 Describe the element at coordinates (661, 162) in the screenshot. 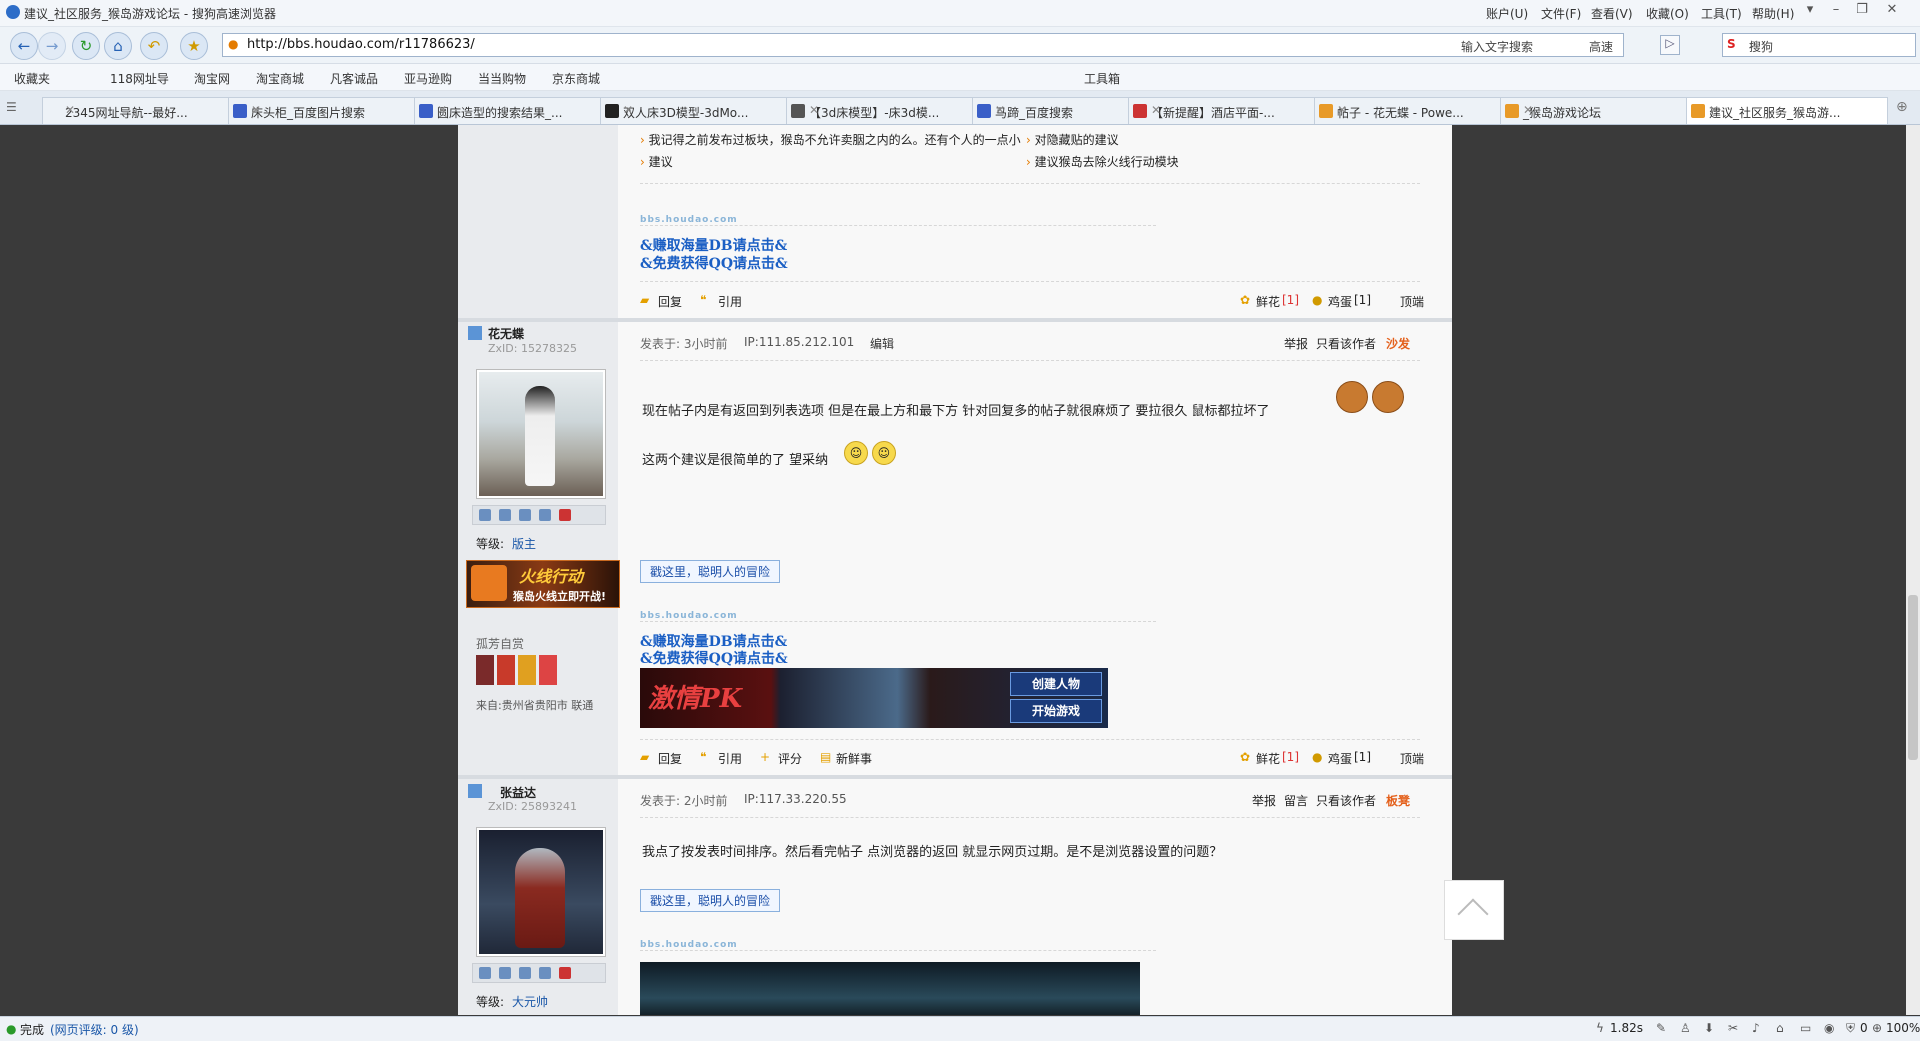

I see `related-link-3: 建议` at that location.